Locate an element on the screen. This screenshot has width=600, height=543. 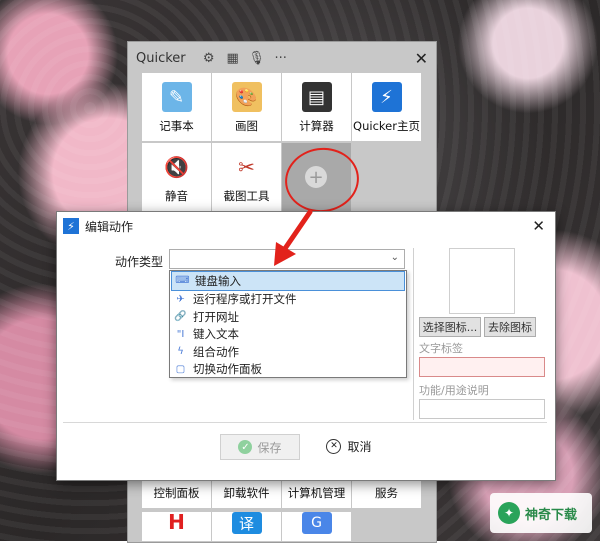
run-program-icon: ✈ is located at coordinates (180, 299).